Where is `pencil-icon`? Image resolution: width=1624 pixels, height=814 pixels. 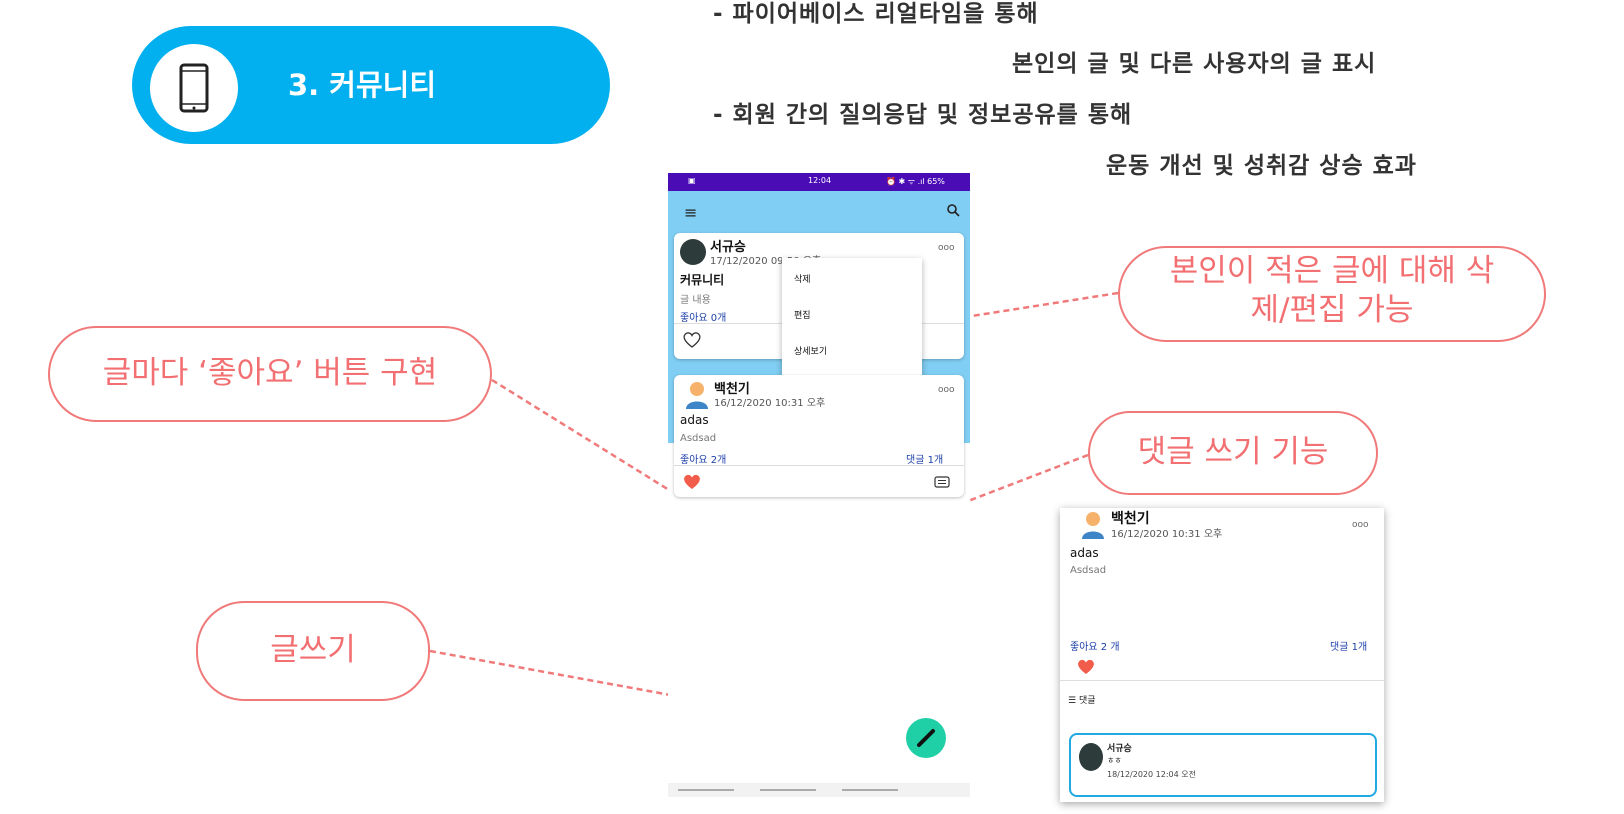
pencil-icon is located at coordinates (926, 738).